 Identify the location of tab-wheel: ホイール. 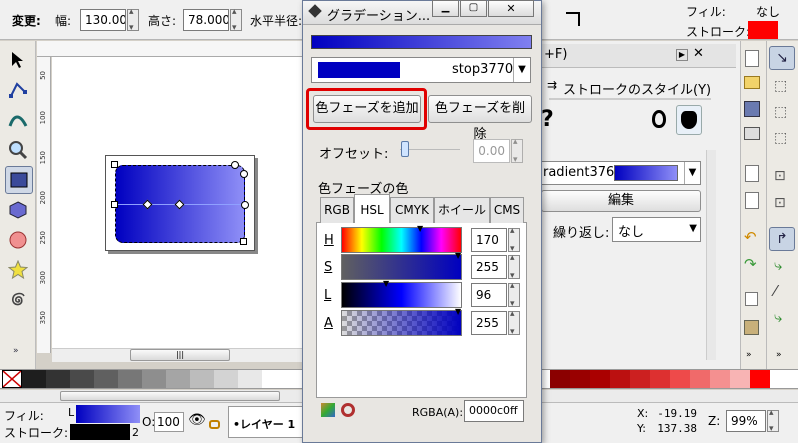
(462, 210).